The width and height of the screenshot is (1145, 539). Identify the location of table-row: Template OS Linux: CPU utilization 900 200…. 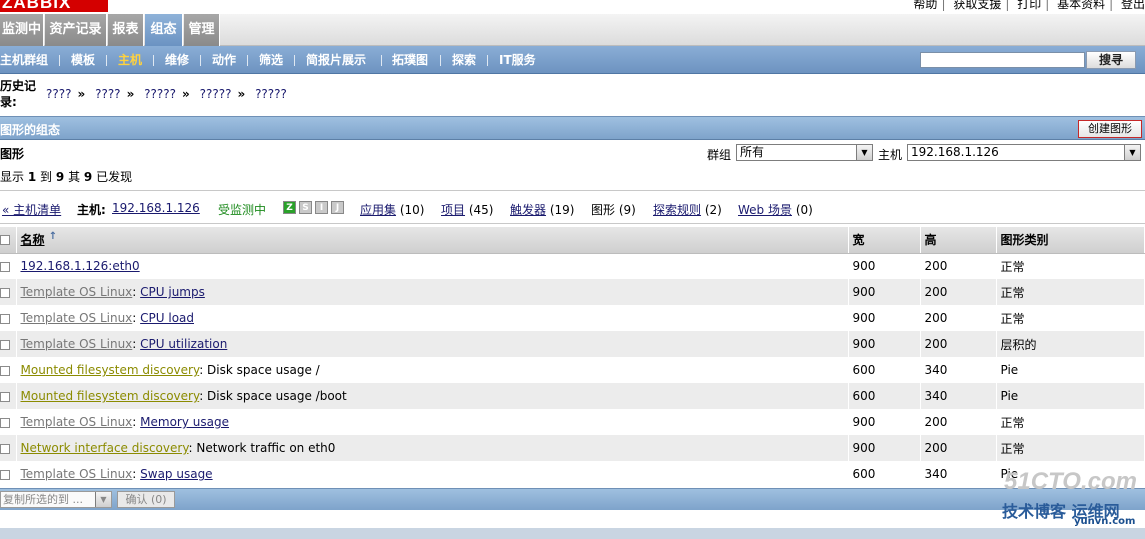
(572, 344).